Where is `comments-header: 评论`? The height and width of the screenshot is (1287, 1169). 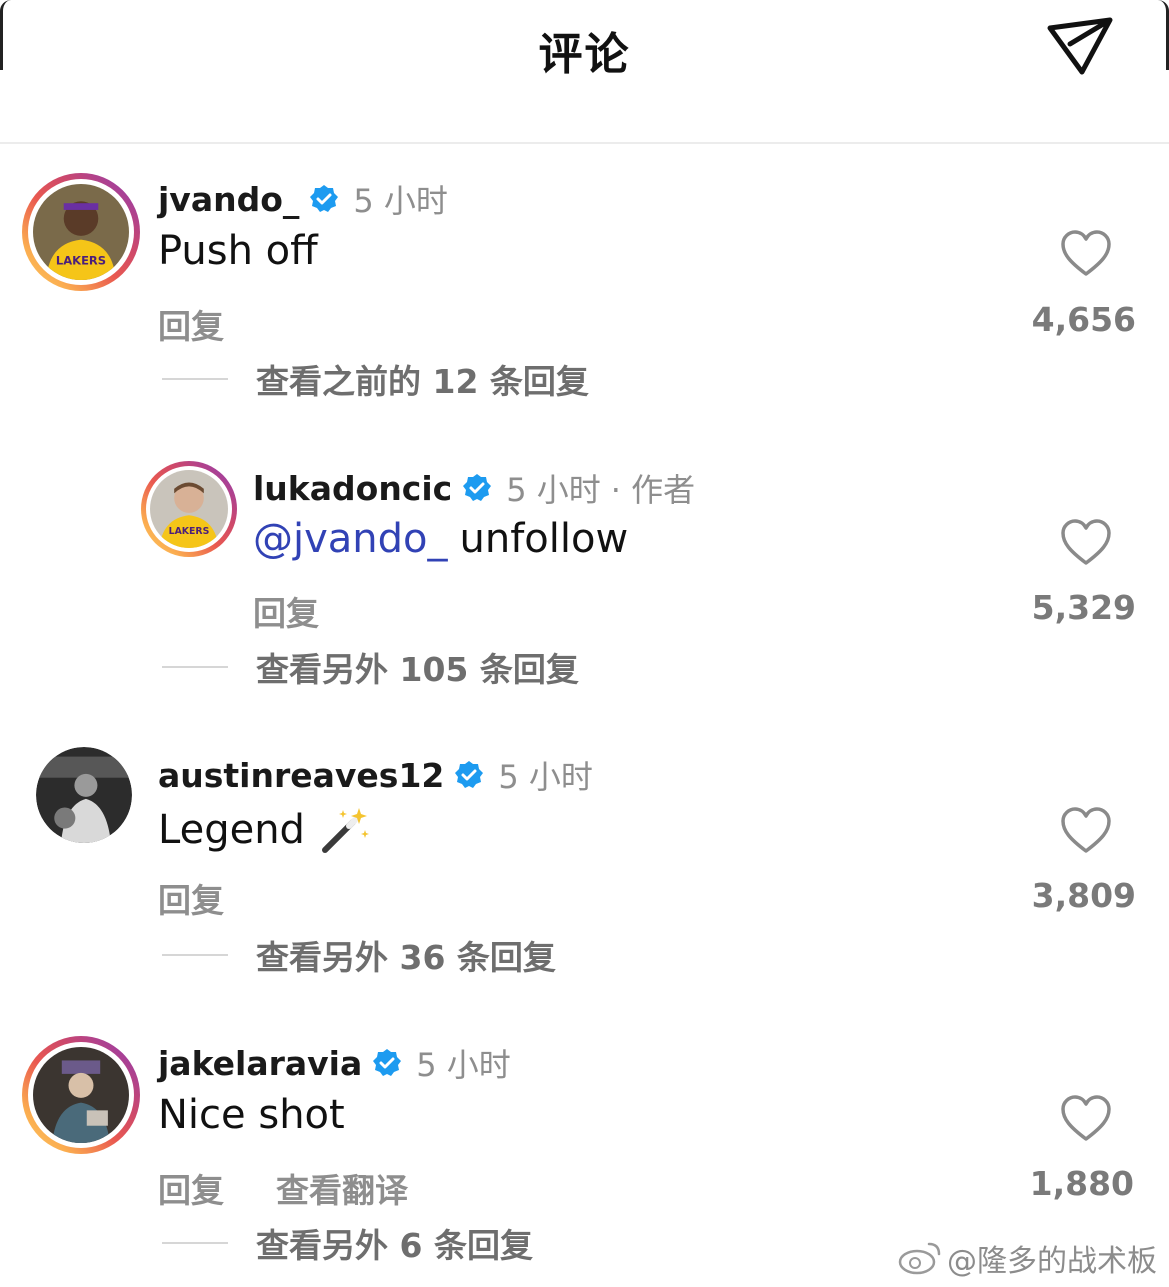
comments-header: 评论 is located at coordinates (584, 72).